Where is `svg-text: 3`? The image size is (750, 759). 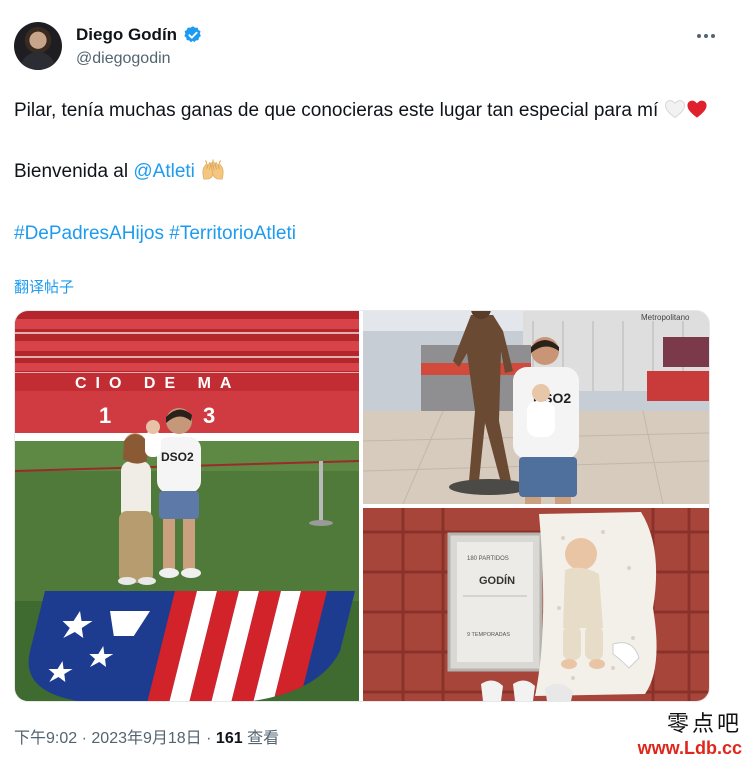
svg-text: 3 is located at coordinates (209, 415).